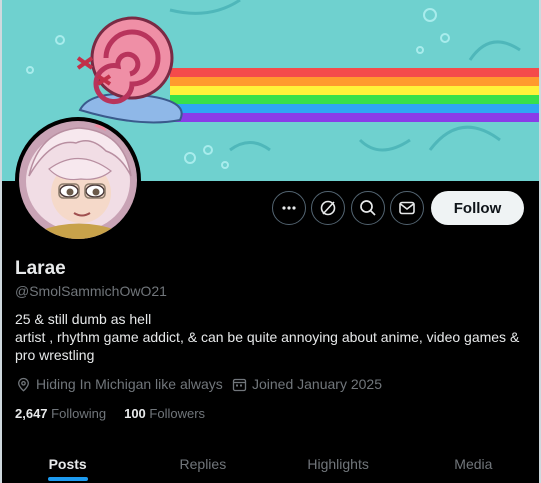  I want to click on bio-line: 25 & still dumb as hell, so click(83, 319).